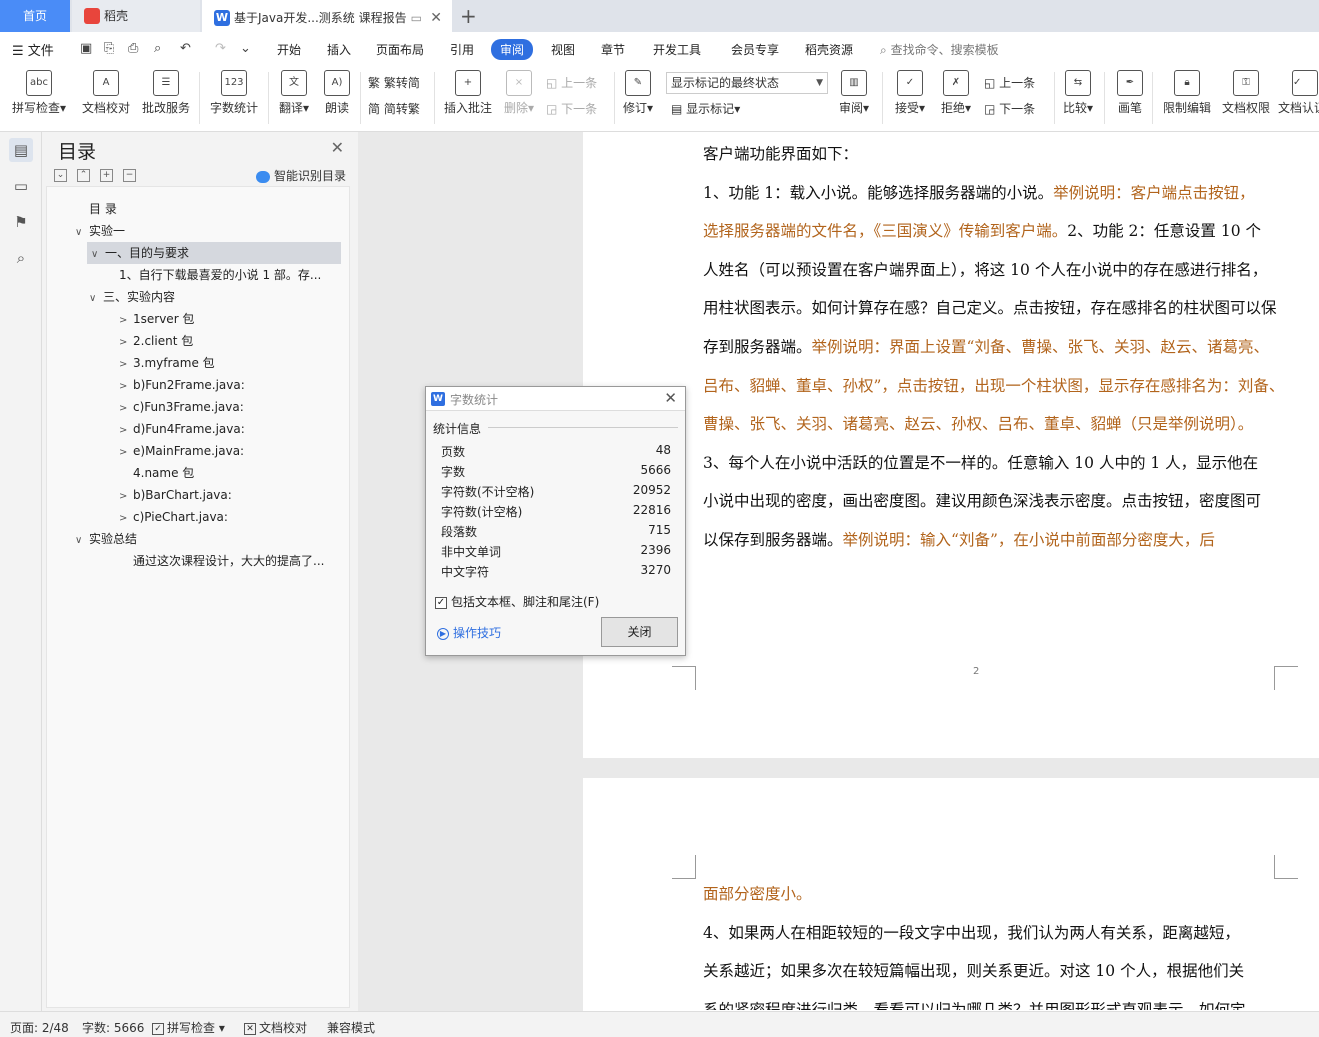 This screenshot has width=1319, height=1037. What do you see at coordinates (638, 93) in the screenshot?
I see `revise-button: ✎ 修订▾` at bounding box center [638, 93].